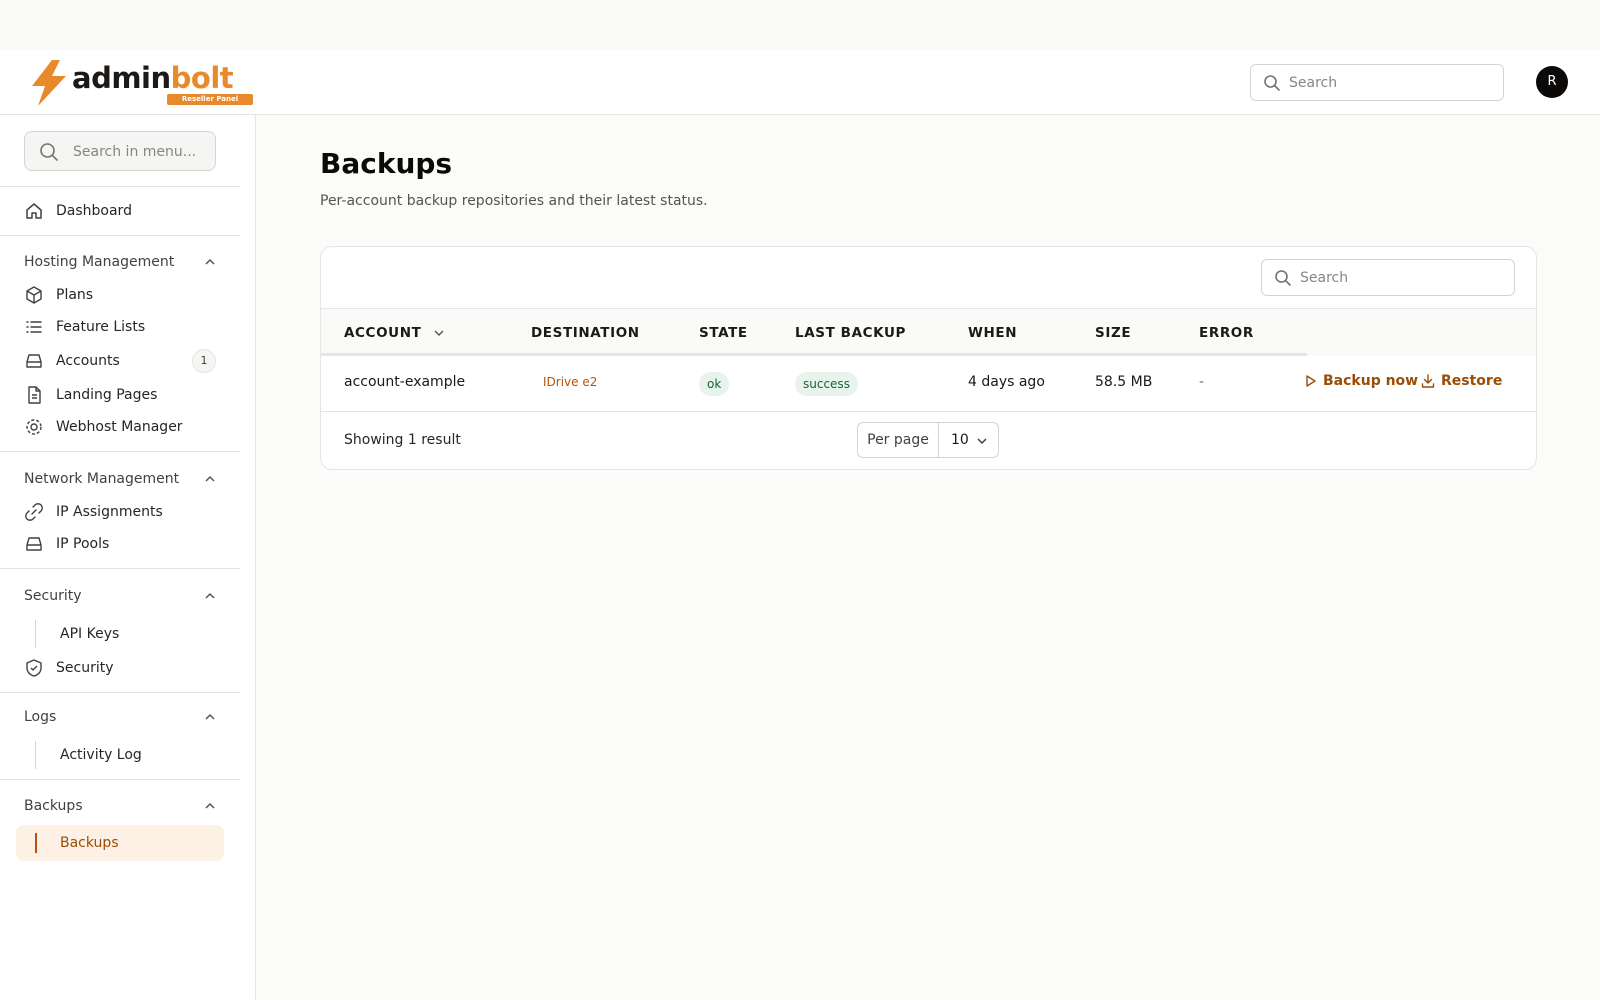 Image resolution: width=1600 pixels, height=1000 pixels. I want to click on accounts-count-badge: 1, so click(204, 361).